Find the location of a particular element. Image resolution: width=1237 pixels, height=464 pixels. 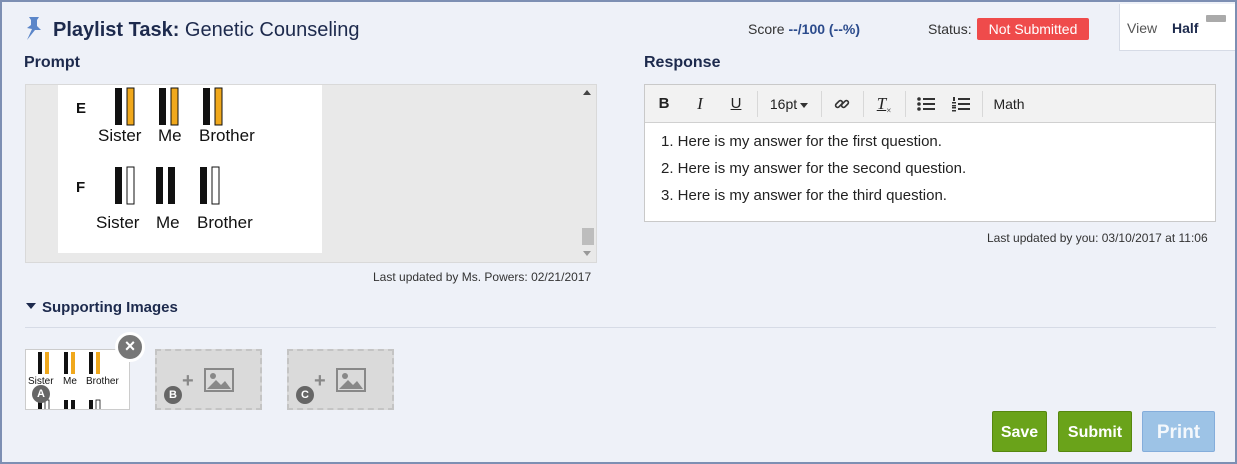

supporting-images-label: Supporting Images is located at coordinates (110, 307).